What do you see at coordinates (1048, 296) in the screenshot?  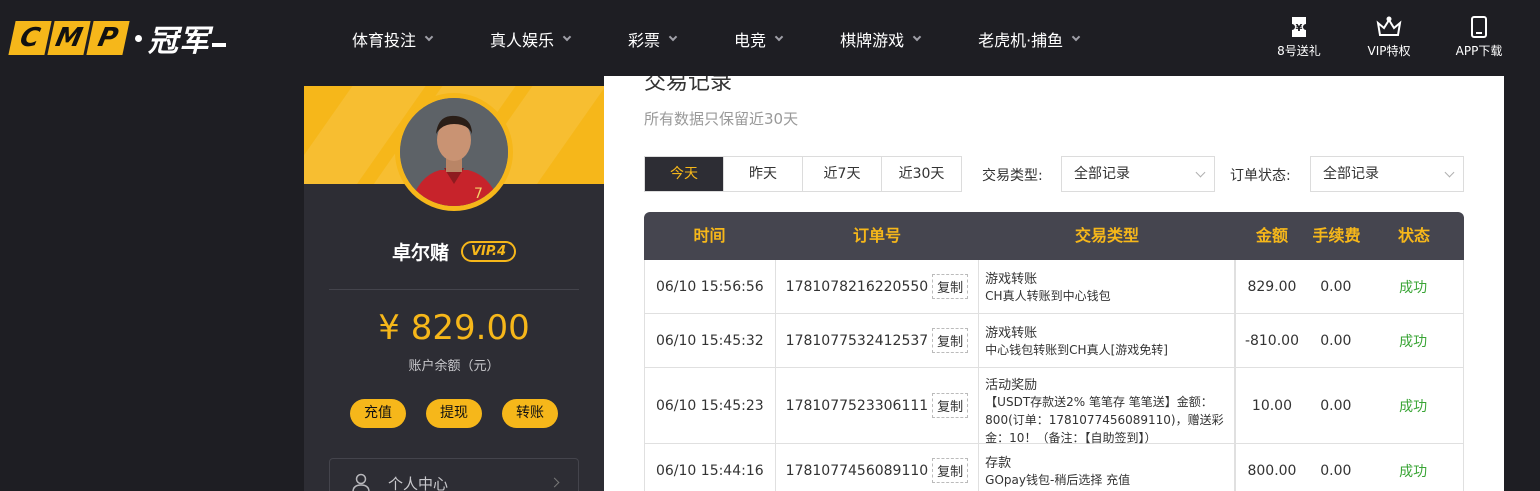 I see `type-detail: CH真人转账到中心钱包` at bounding box center [1048, 296].